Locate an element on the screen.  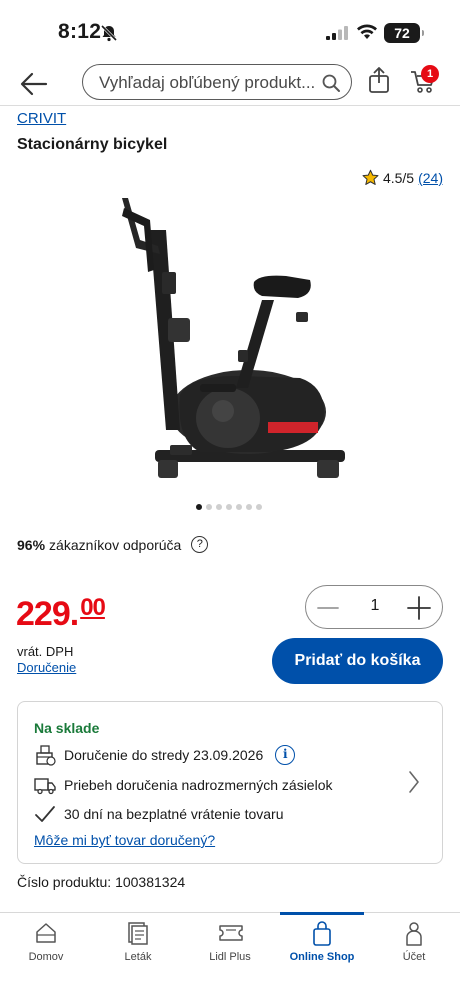
status-time: 8:12 is located at coordinates (80, 31).